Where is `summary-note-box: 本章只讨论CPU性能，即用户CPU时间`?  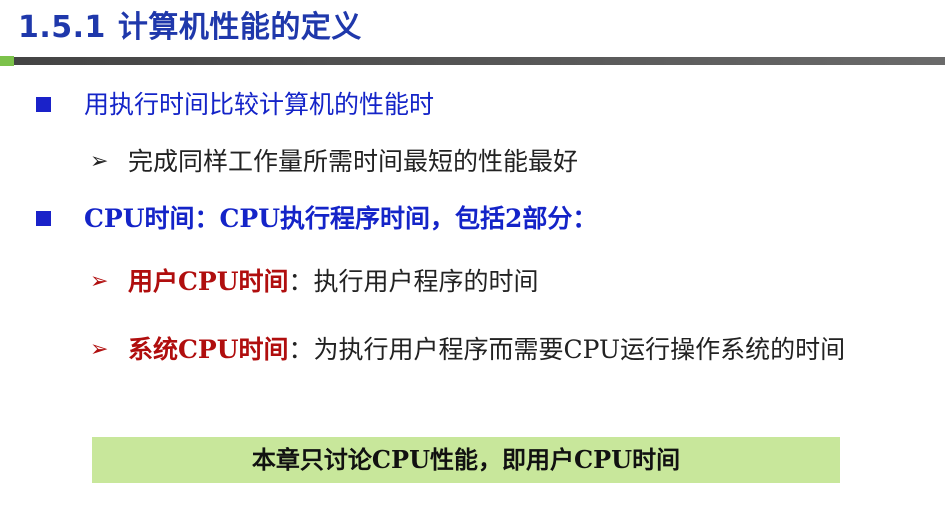 summary-note-box: 本章只讨论CPU性能，即用户CPU时间 is located at coordinates (466, 460).